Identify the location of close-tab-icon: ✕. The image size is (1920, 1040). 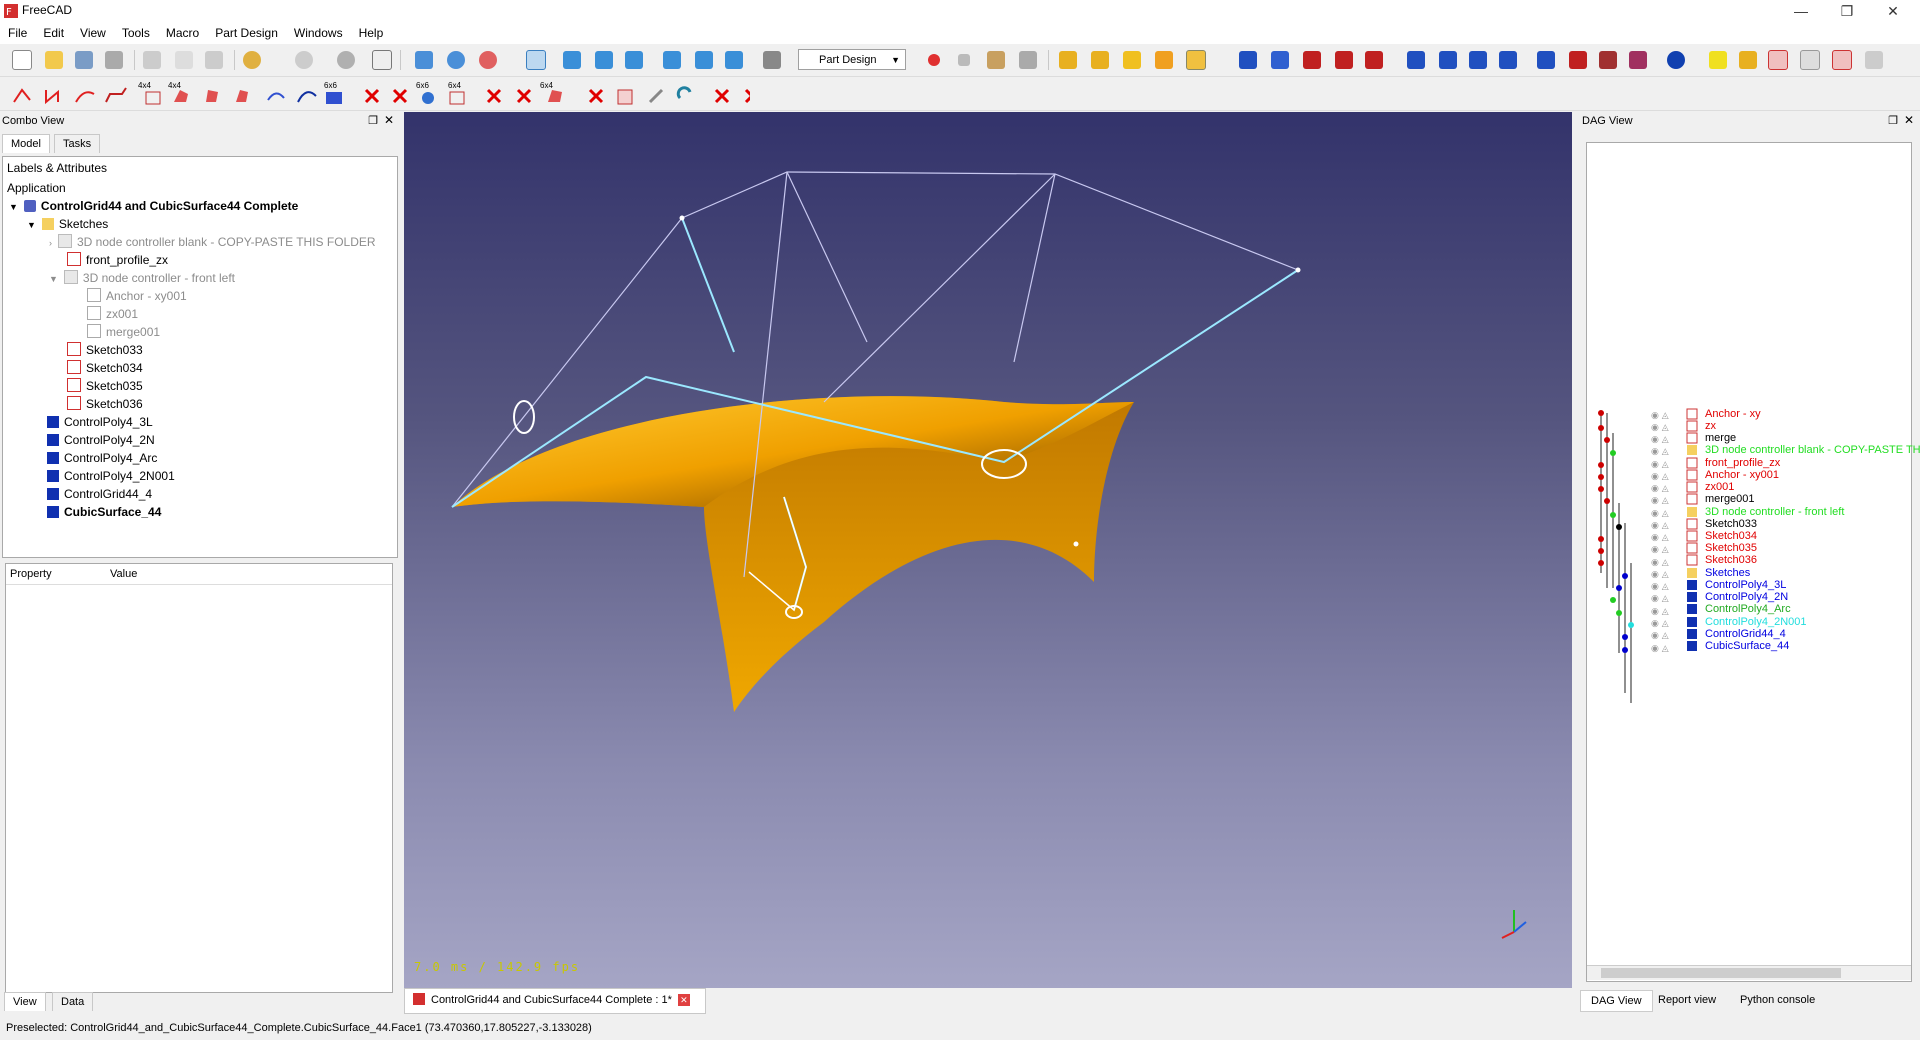
(683, 1000).